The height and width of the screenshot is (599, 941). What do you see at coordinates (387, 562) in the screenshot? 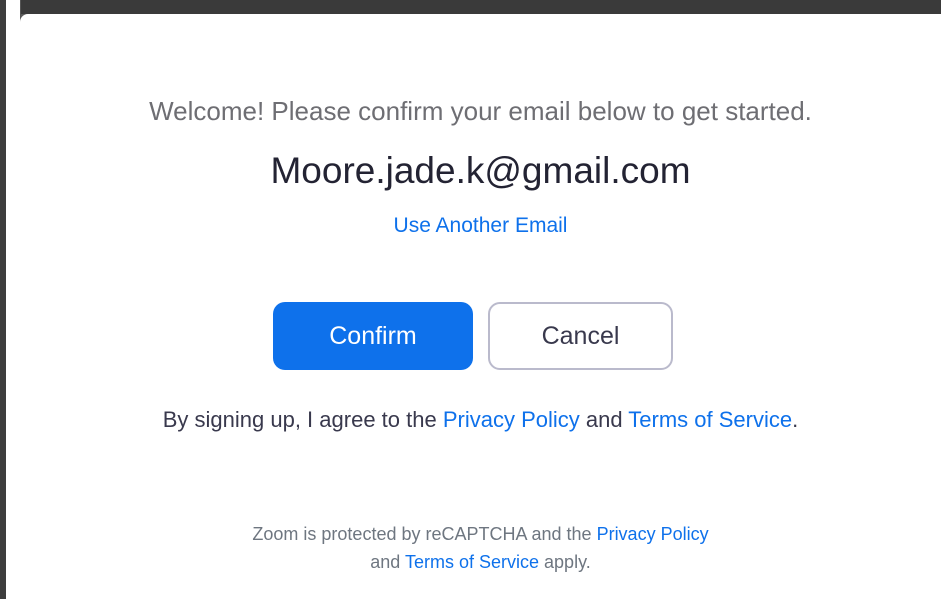
I see `recaptcha-line2-prefix: and` at bounding box center [387, 562].